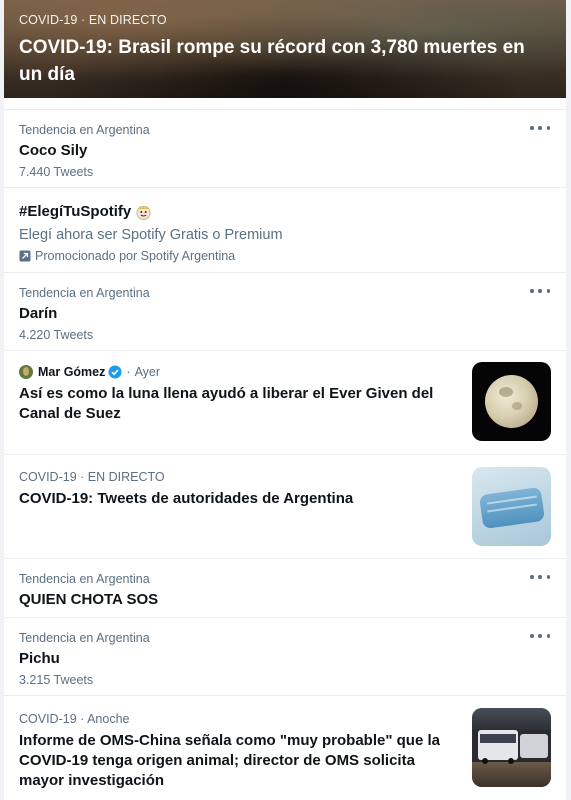 The height and width of the screenshot is (800, 571). I want to click on trend-title: Coco Sily, so click(53, 150).